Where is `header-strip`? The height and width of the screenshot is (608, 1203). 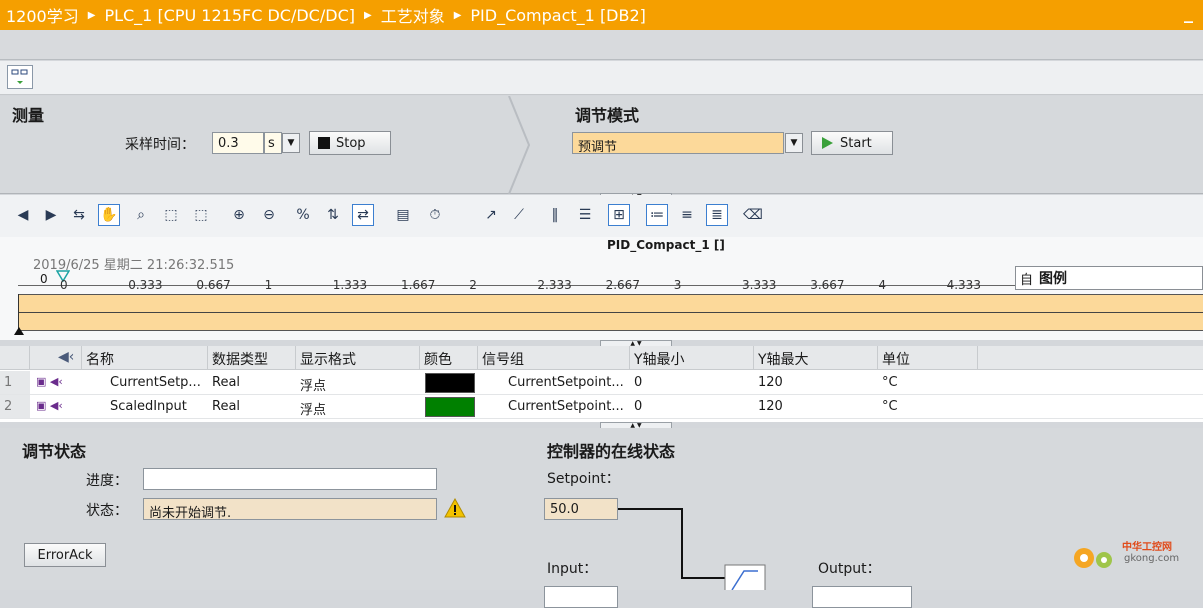
header-strip is located at coordinates (601, 45).